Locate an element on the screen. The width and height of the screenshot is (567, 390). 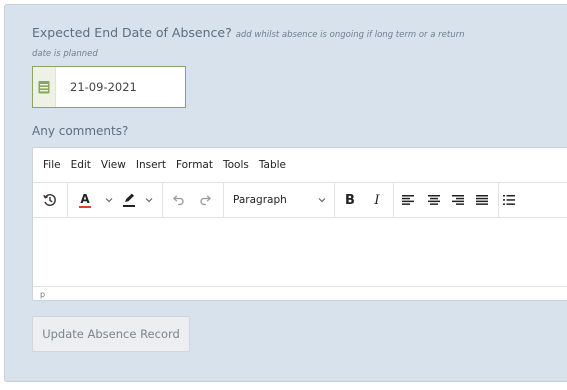
editor-toolbar: A Paragraph B I is located at coordinates (300, 200).